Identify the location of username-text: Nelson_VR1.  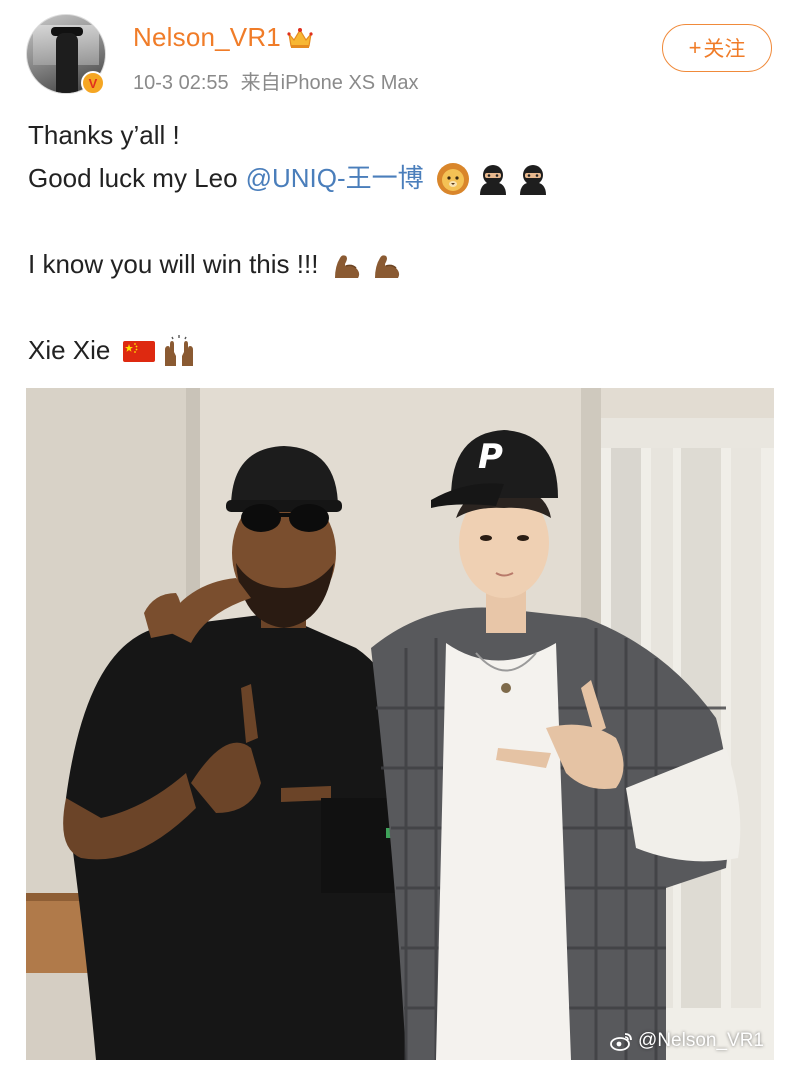
(207, 37).